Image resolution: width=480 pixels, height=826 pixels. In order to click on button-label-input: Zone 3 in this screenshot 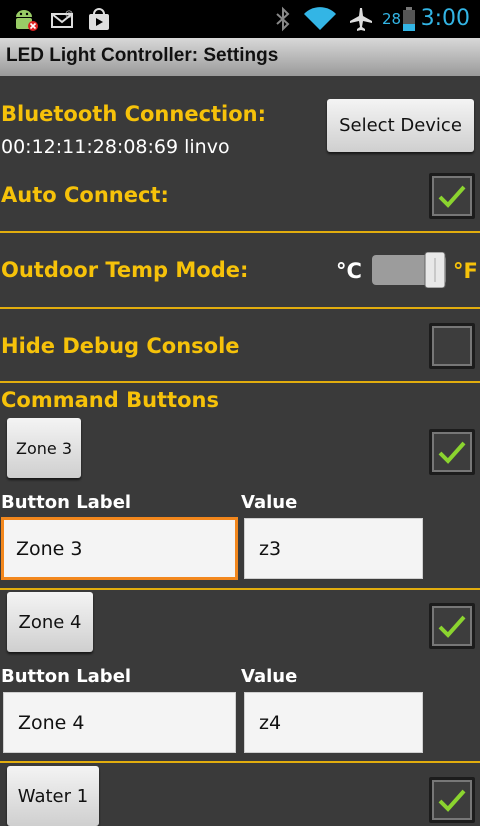, I will do `click(119, 548)`.